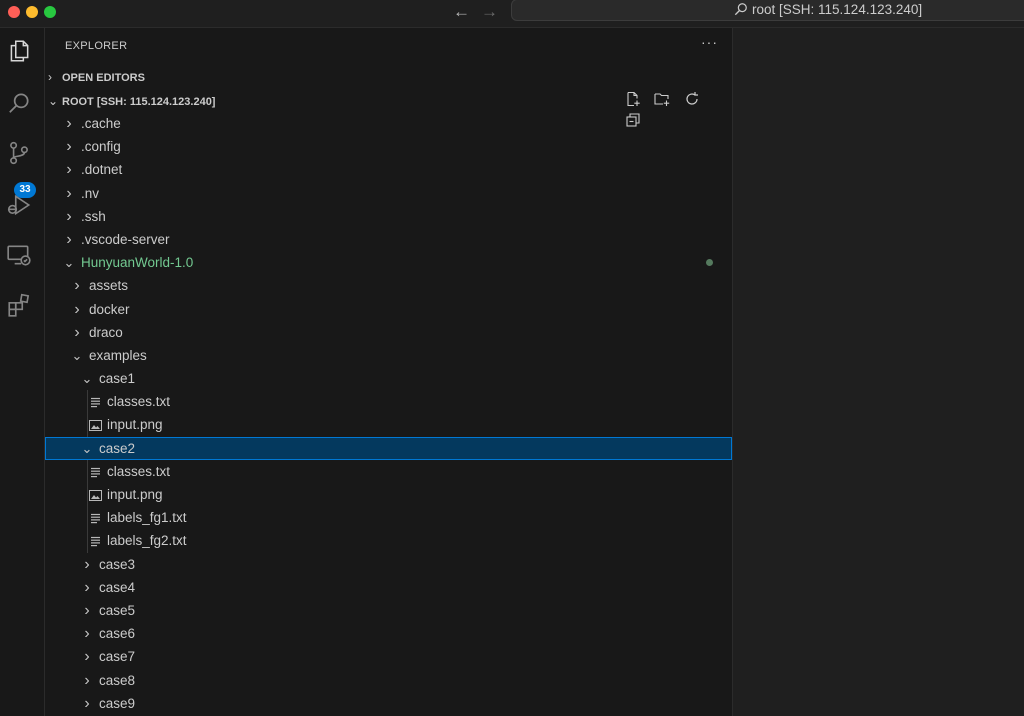 This screenshot has width=1024, height=716. What do you see at coordinates (117, 448) in the screenshot?
I see `tree-item-label: case2` at bounding box center [117, 448].